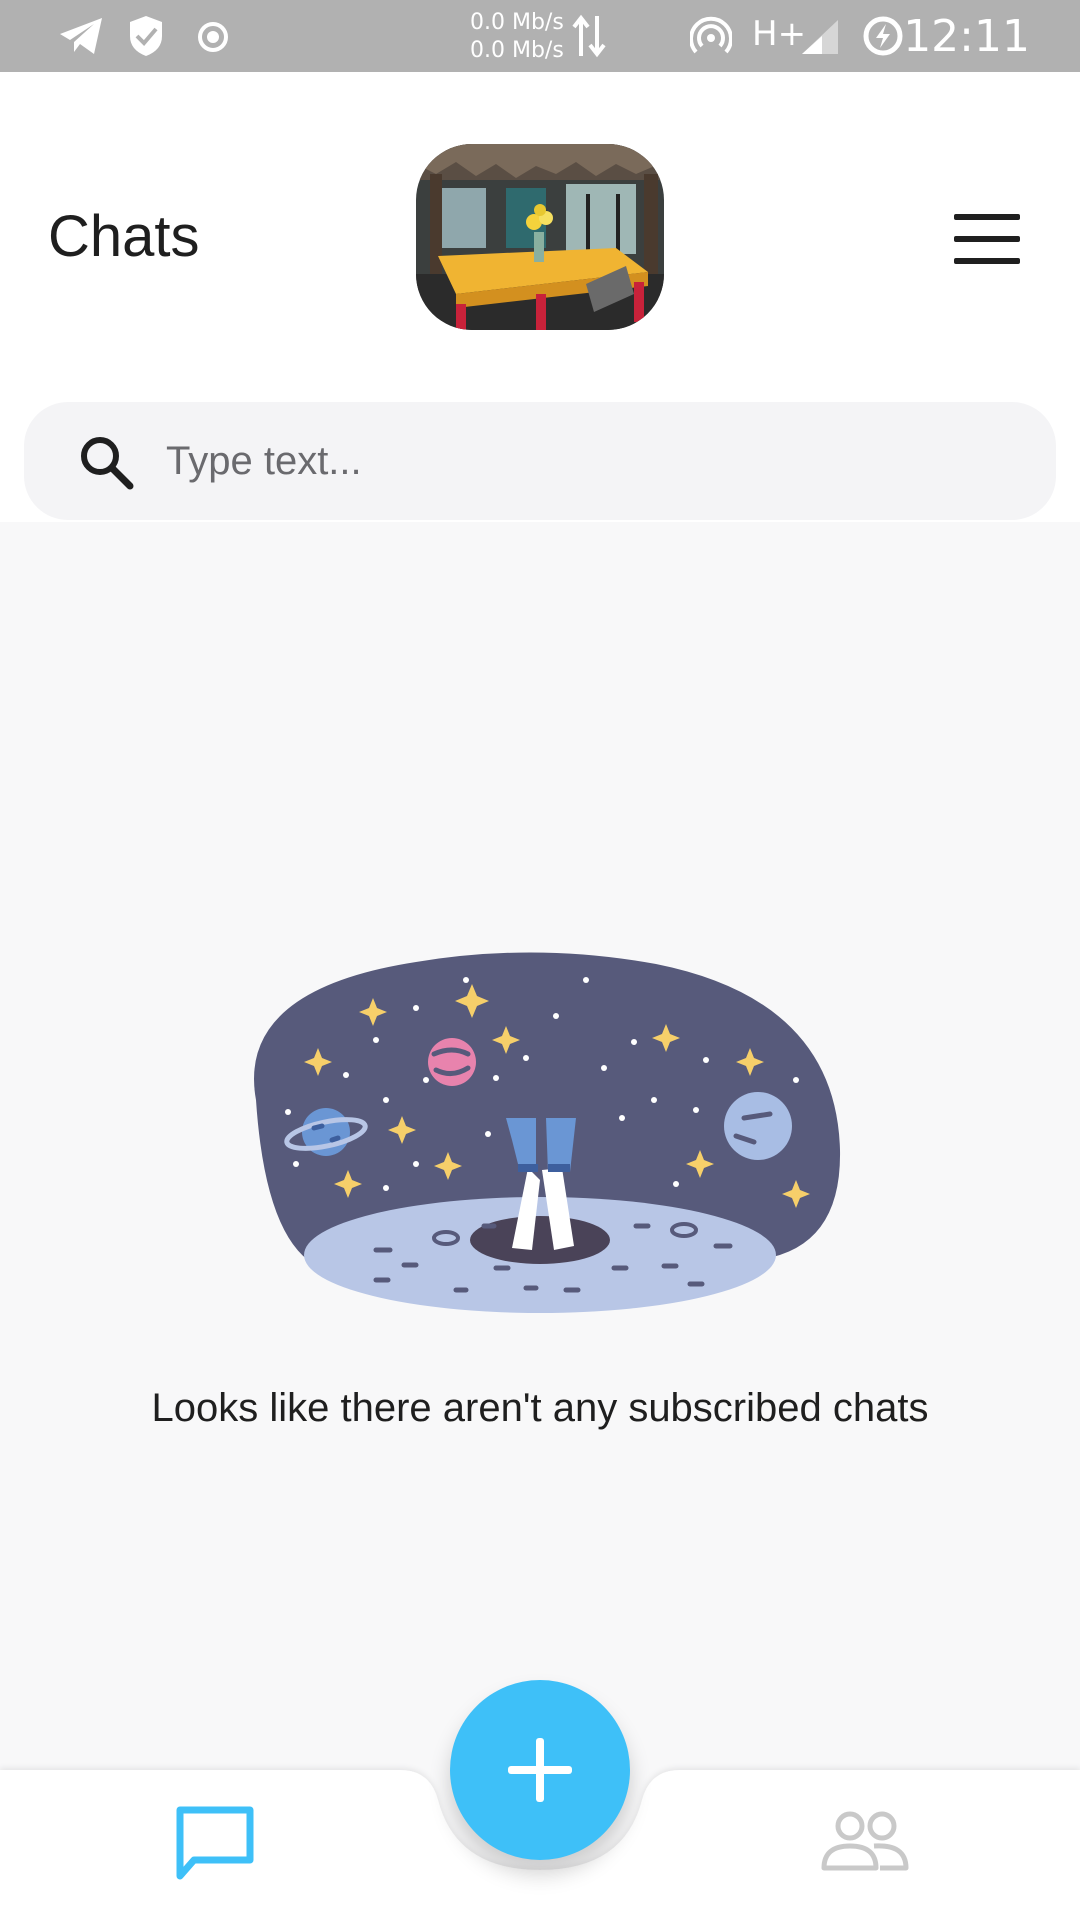 The image size is (1080, 1920). Describe the element at coordinates (820, 37) in the screenshot. I see `signal-icon` at that location.